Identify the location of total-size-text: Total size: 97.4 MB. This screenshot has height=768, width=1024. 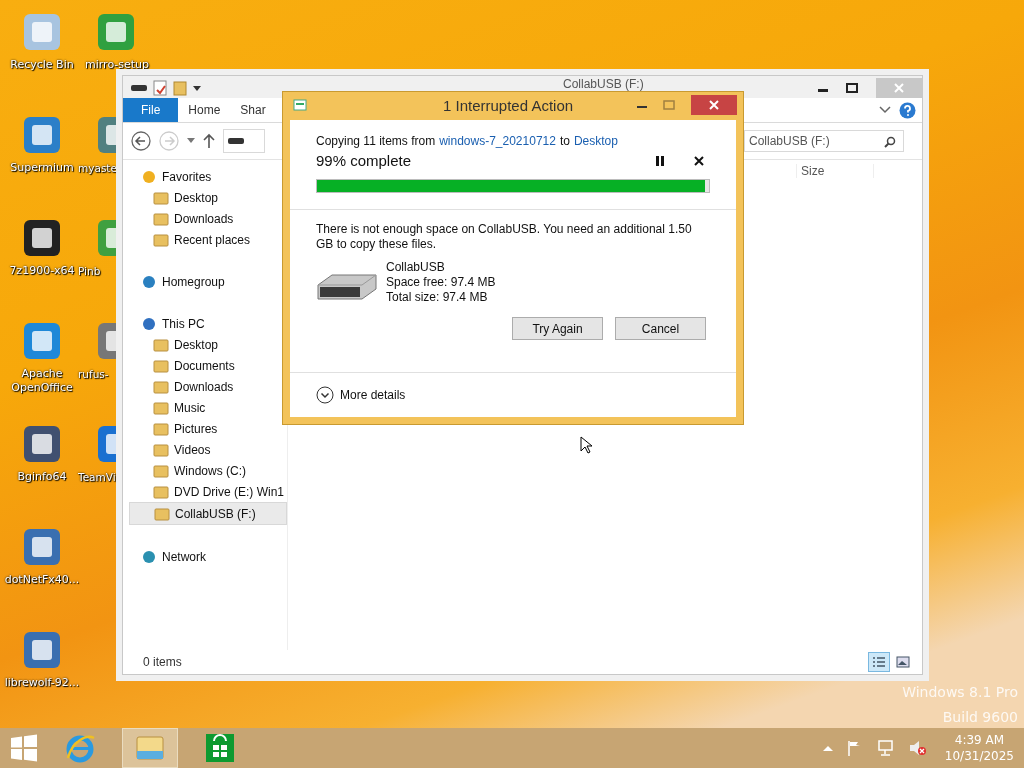
(437, 297).